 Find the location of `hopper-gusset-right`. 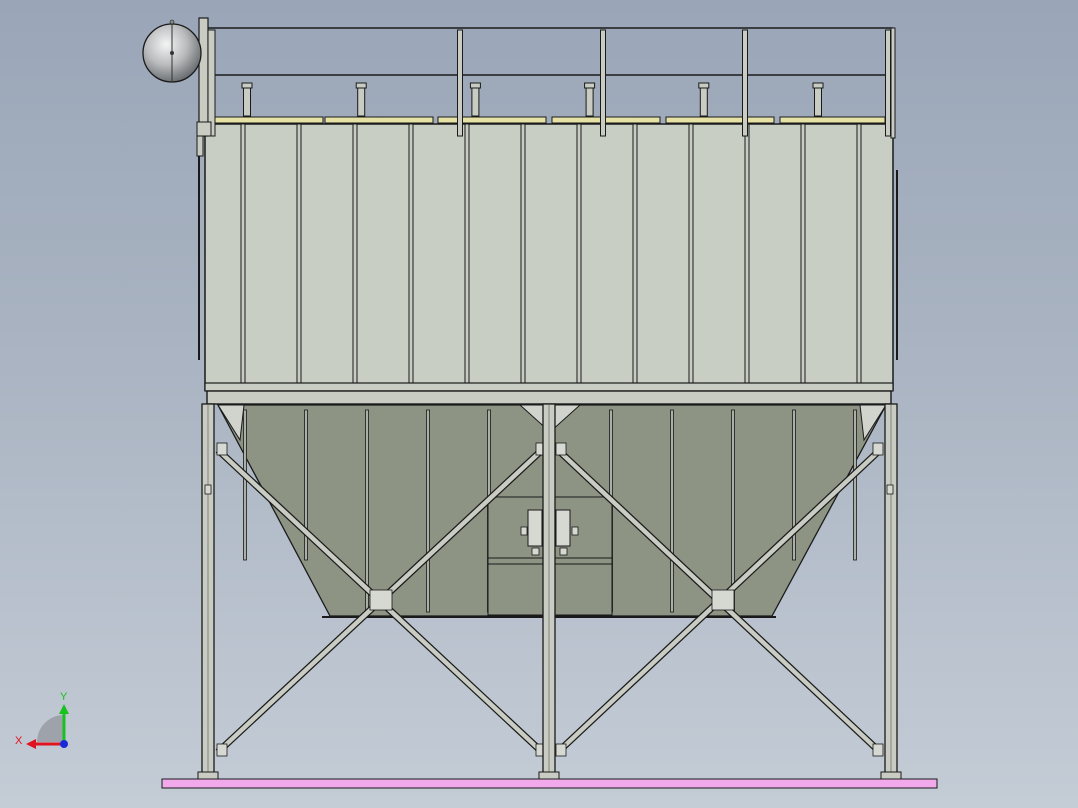

hopper-gusset-right is located at coordinates (873, 423).